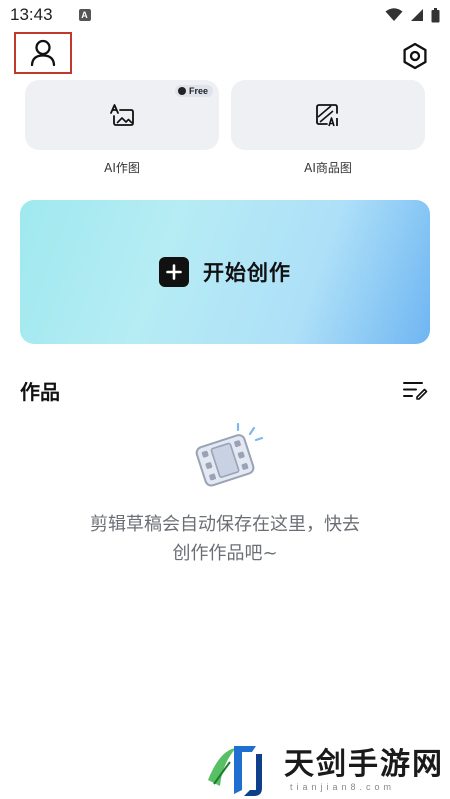  What do you see at coordinates (174, 272) in the screenshot?
I see `plus-icon` at bounding box center [174, 272].